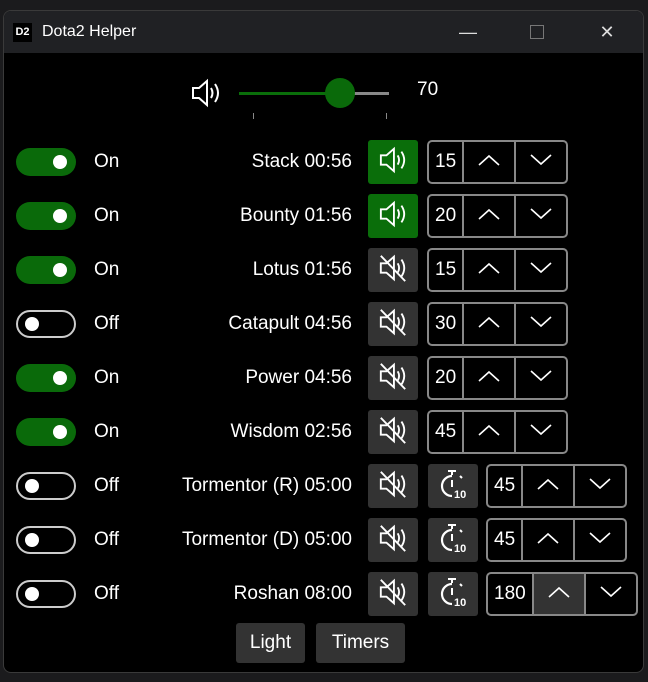 The width and height of the screenshot is (648, 682). I want to click on offset-stepper: 30, so click(498, 324).